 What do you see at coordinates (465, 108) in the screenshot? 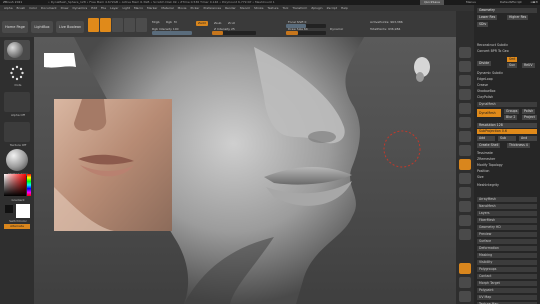
I see `actual-button` at bounding box center [465, 108].